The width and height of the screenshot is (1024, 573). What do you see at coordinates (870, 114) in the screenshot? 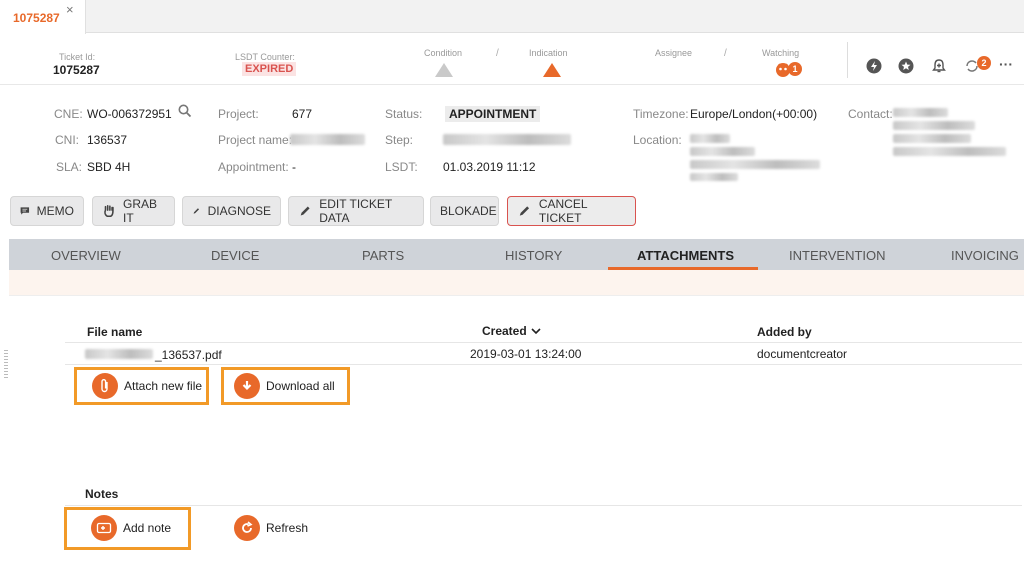
I see `contact-label: Contact:` at bounding box center [870, 114].